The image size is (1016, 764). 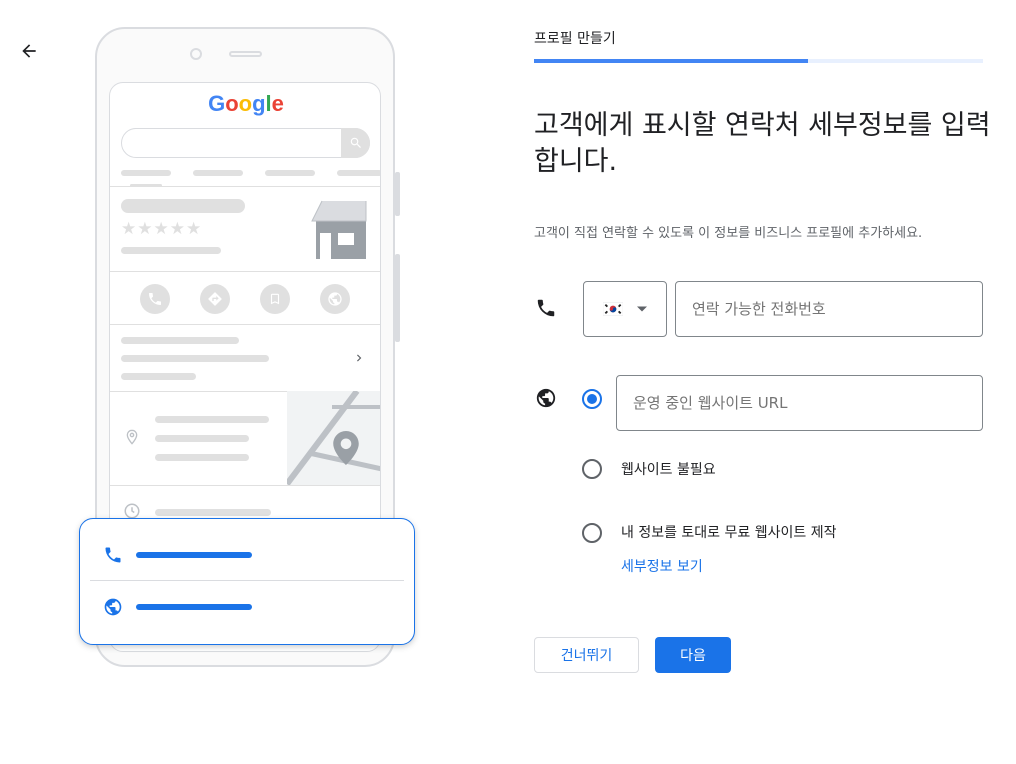 What do you see at coordinates (339, 229) in the screenshot?
I see `storefront-icon` at bounding box center [339, 229].